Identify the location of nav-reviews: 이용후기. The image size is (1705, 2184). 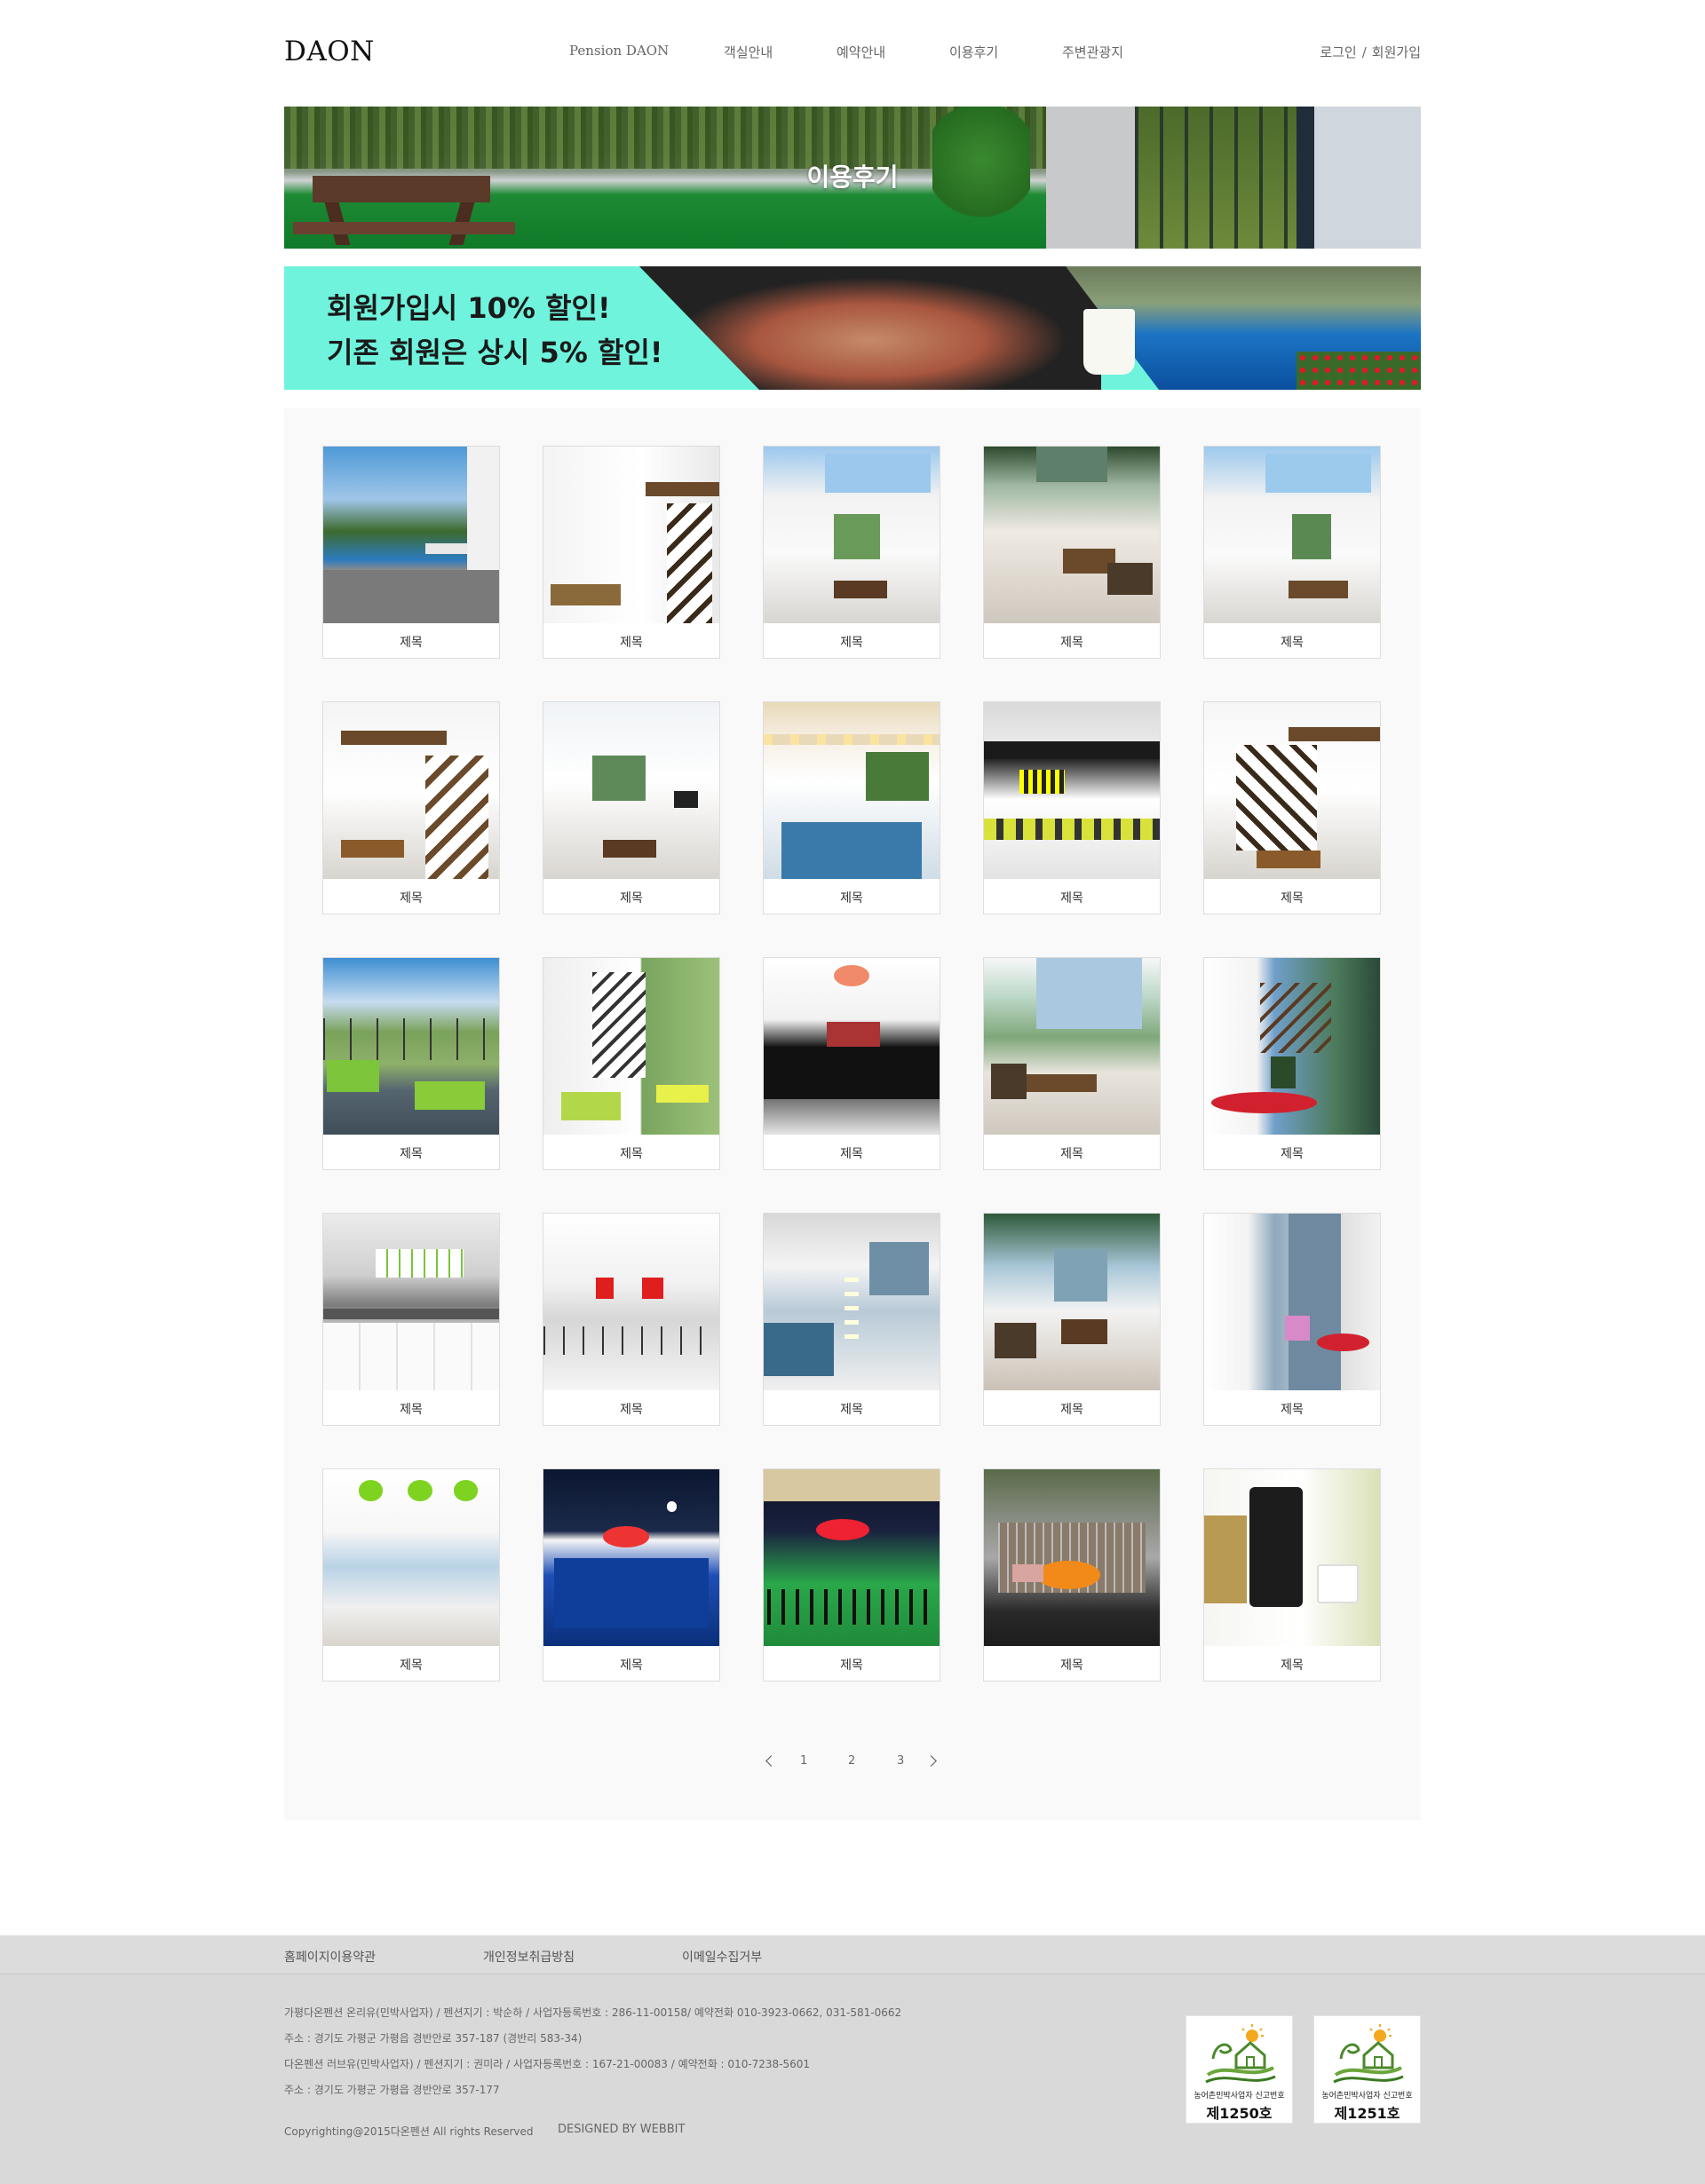
(974, 52).